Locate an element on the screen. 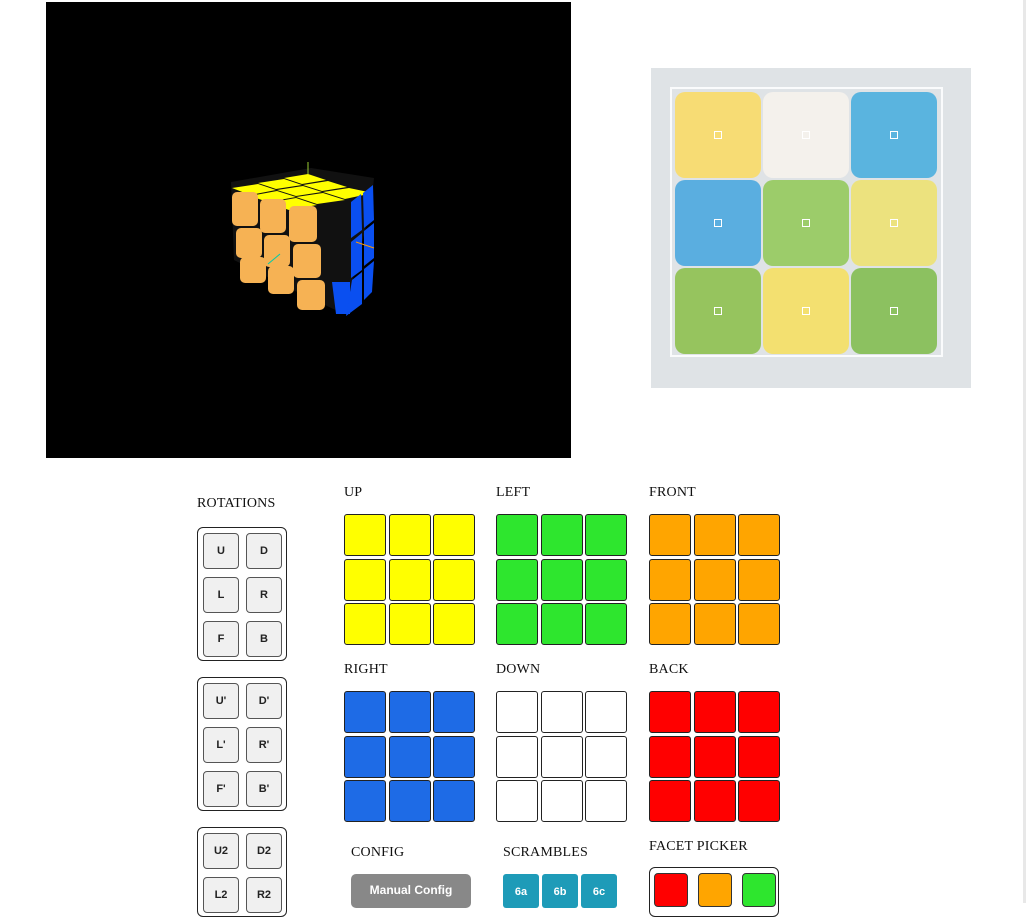 This screenshot has width=1026, height=917. face-grid-front is located at coordinates (714, 579).